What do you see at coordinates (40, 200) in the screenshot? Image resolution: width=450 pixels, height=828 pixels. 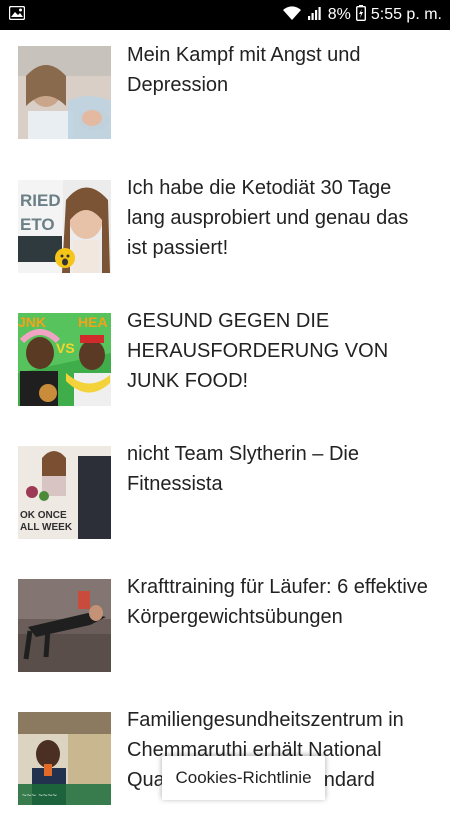 I see `svg-text: RIED` at bounding box center [40, 200].